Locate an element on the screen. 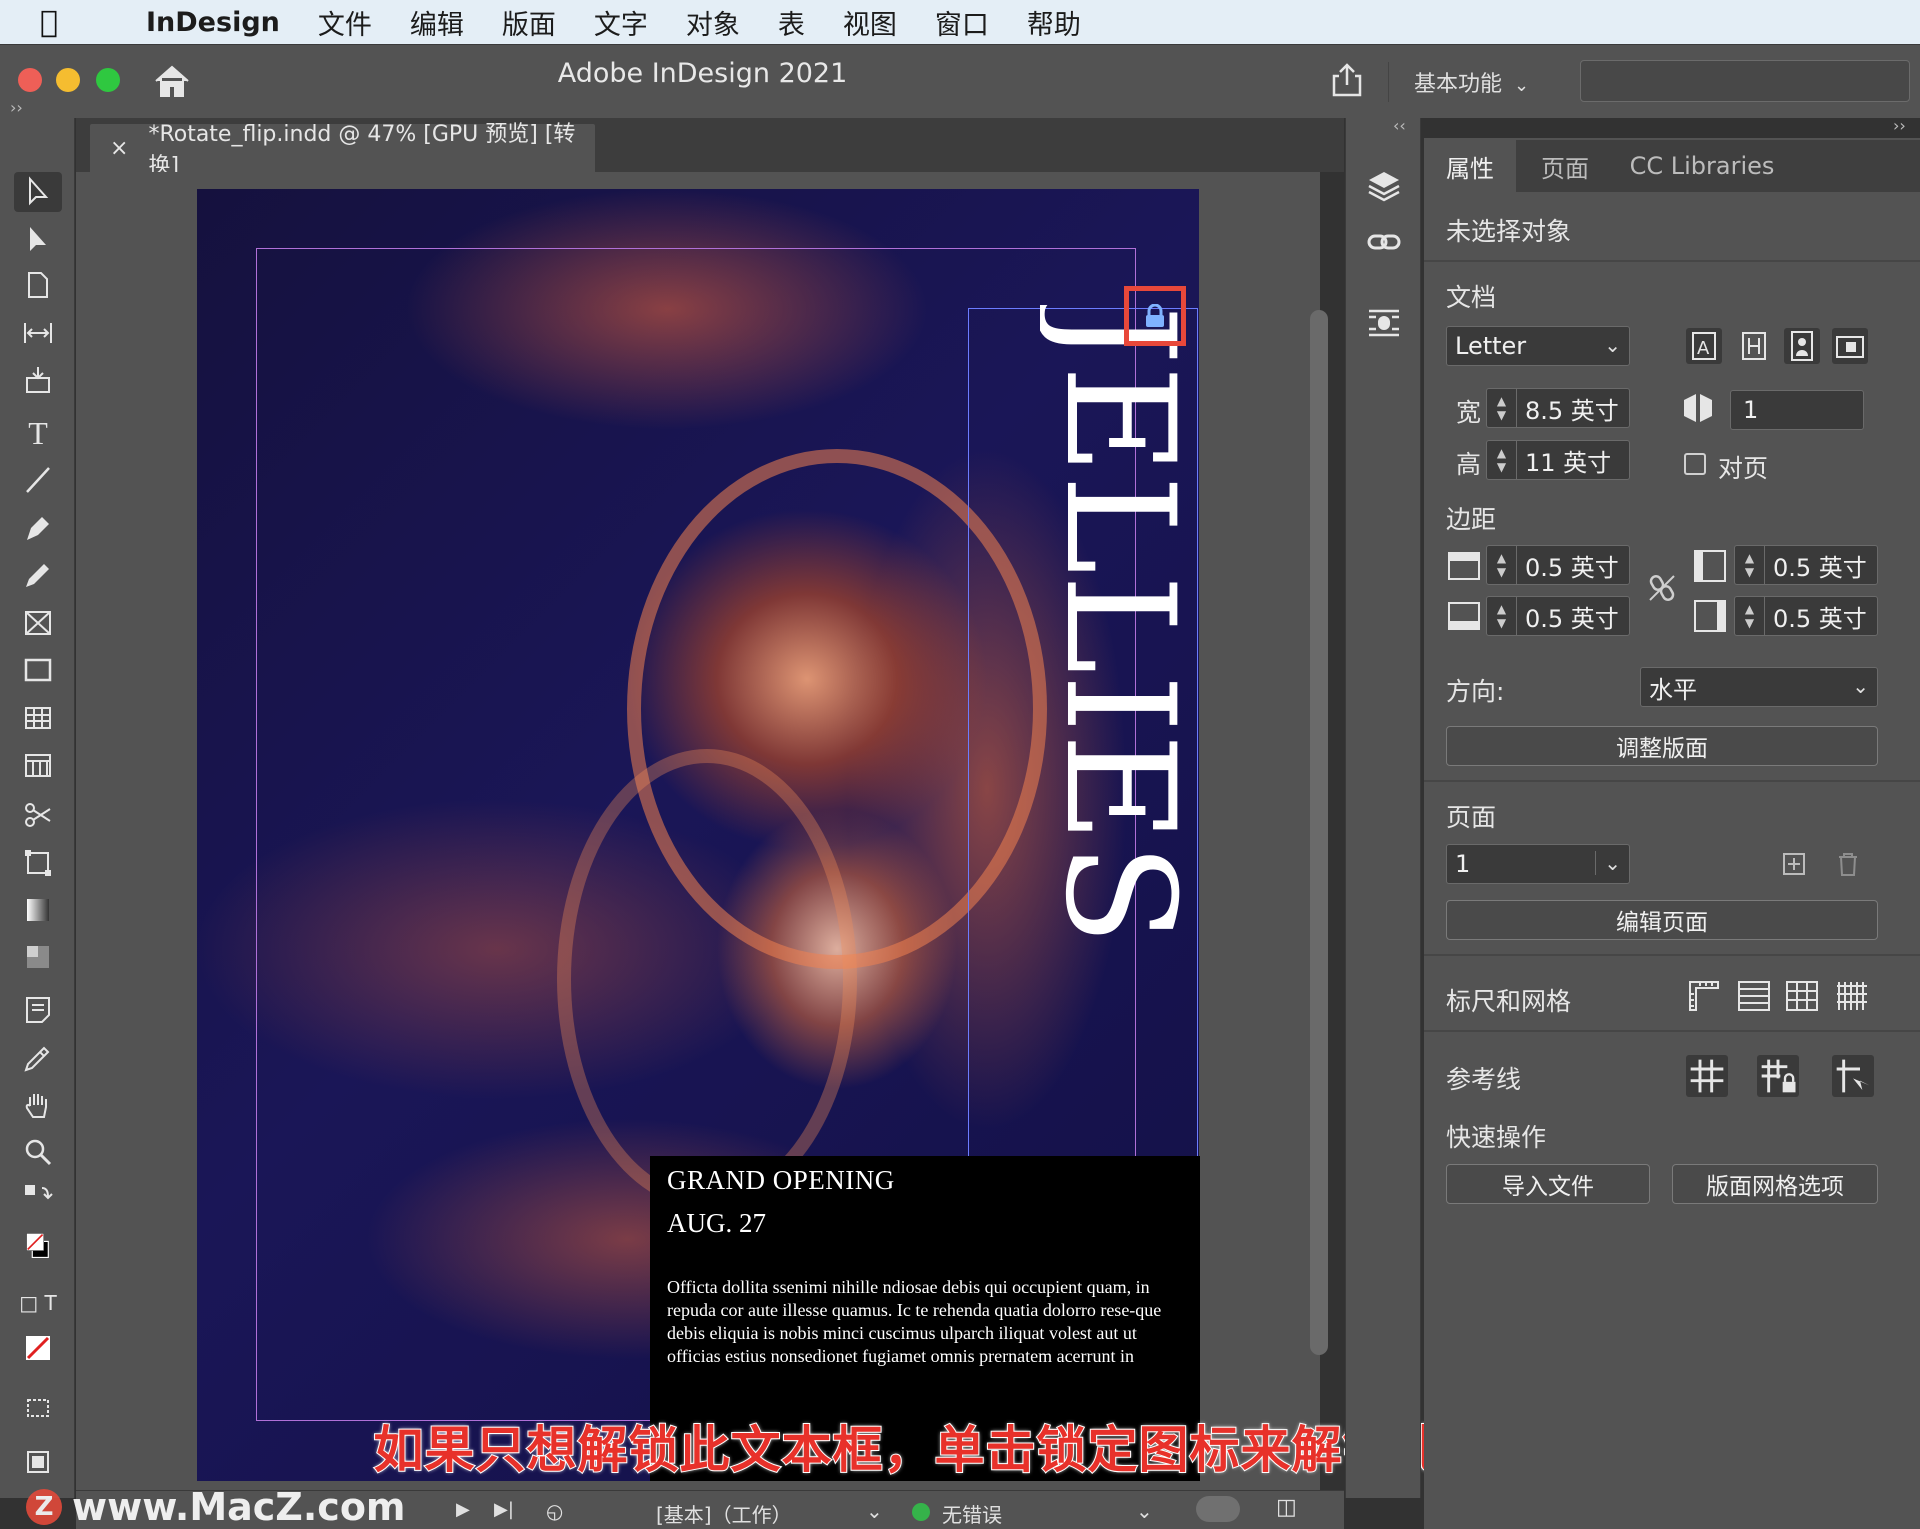 This screenshot has height=1529, width=1920. direct-selection-tool-icon is located at coordinates (38, 240).